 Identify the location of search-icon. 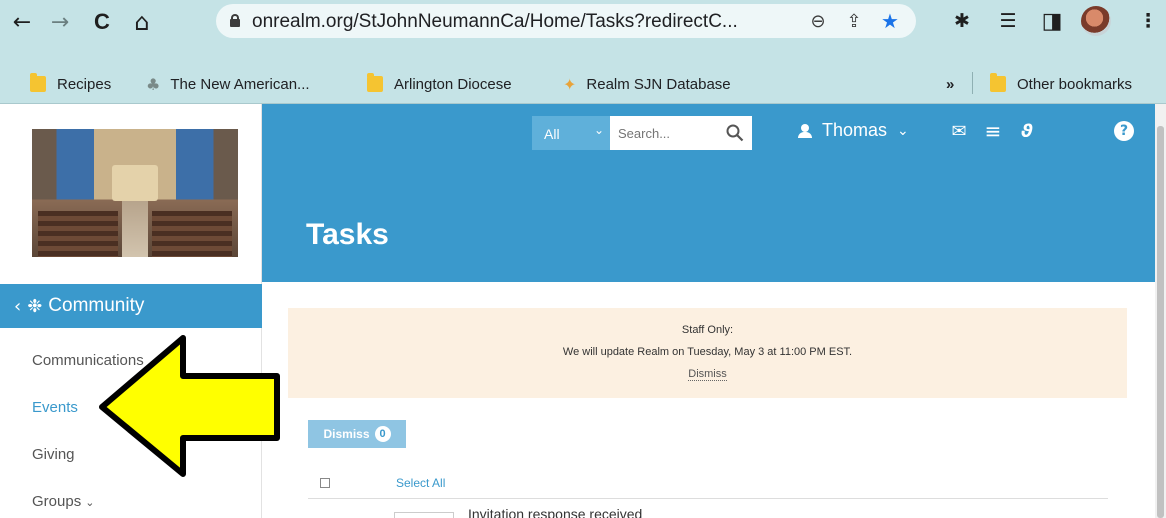
(735, 133).